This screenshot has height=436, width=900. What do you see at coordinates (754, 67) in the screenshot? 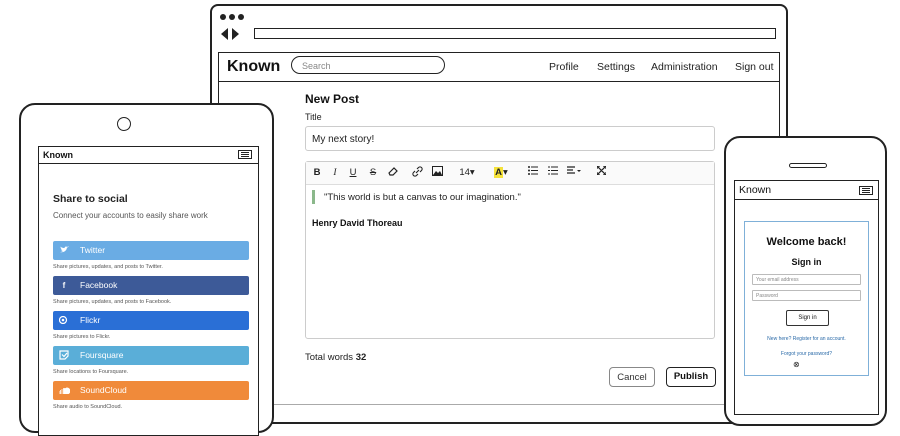
I see `nav-sign-out: Sign out` at bounding box center [754, 67].